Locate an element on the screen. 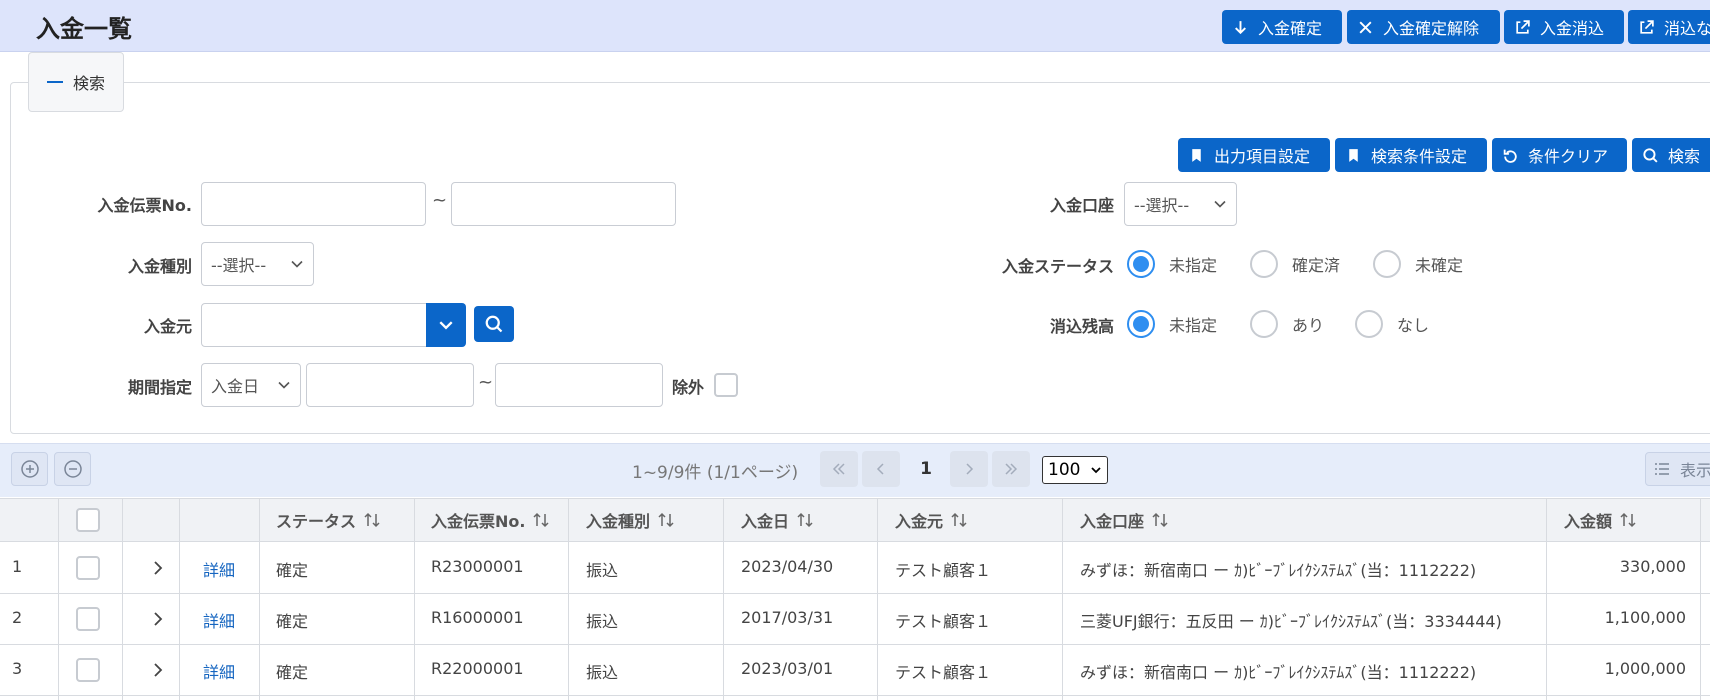 The image size is (1710, 700). double-chevron-right-icon is located at coordinates (1011, 469).